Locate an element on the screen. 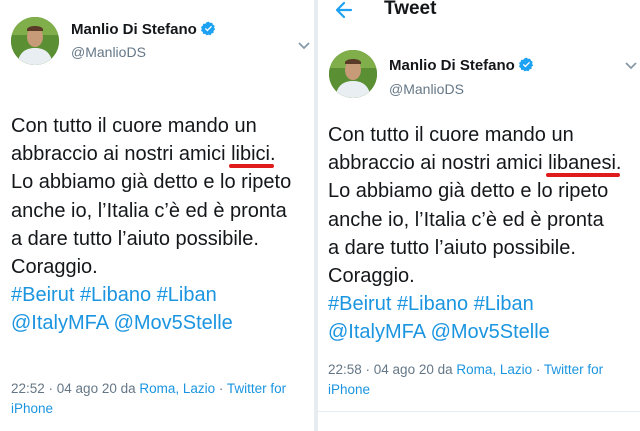 The height and width of the screenshot is (431, 640). highlighted-word: libanesi is located at coordinates (583, 163).